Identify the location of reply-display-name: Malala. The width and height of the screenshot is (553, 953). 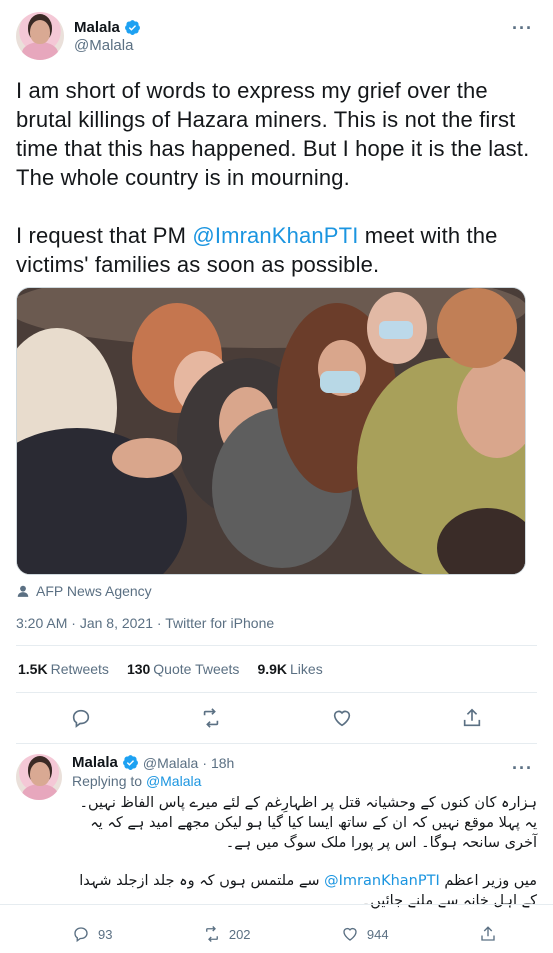
(95, 762).